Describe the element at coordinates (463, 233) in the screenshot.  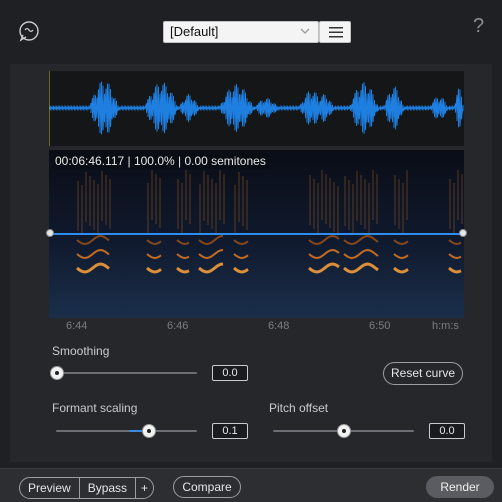
I see `pitch-curve-end-handle` at that location.